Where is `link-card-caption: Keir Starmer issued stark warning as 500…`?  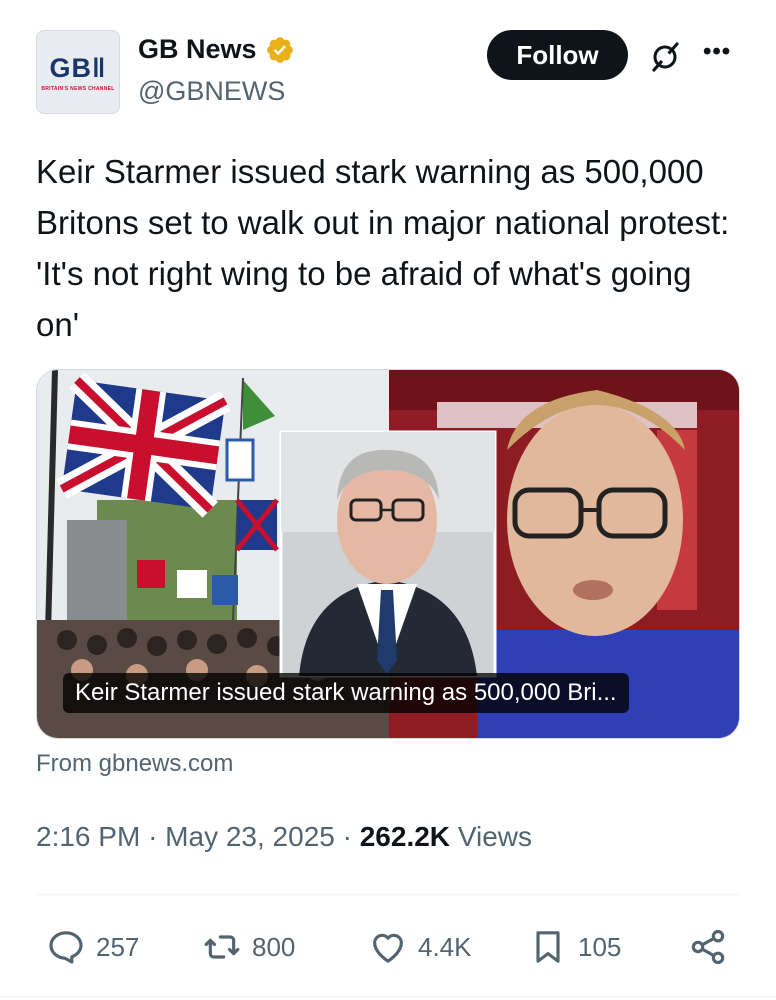 link-card-caption: Keir Starmer issued stark warning as 500… is located at coordinates (346, 693).